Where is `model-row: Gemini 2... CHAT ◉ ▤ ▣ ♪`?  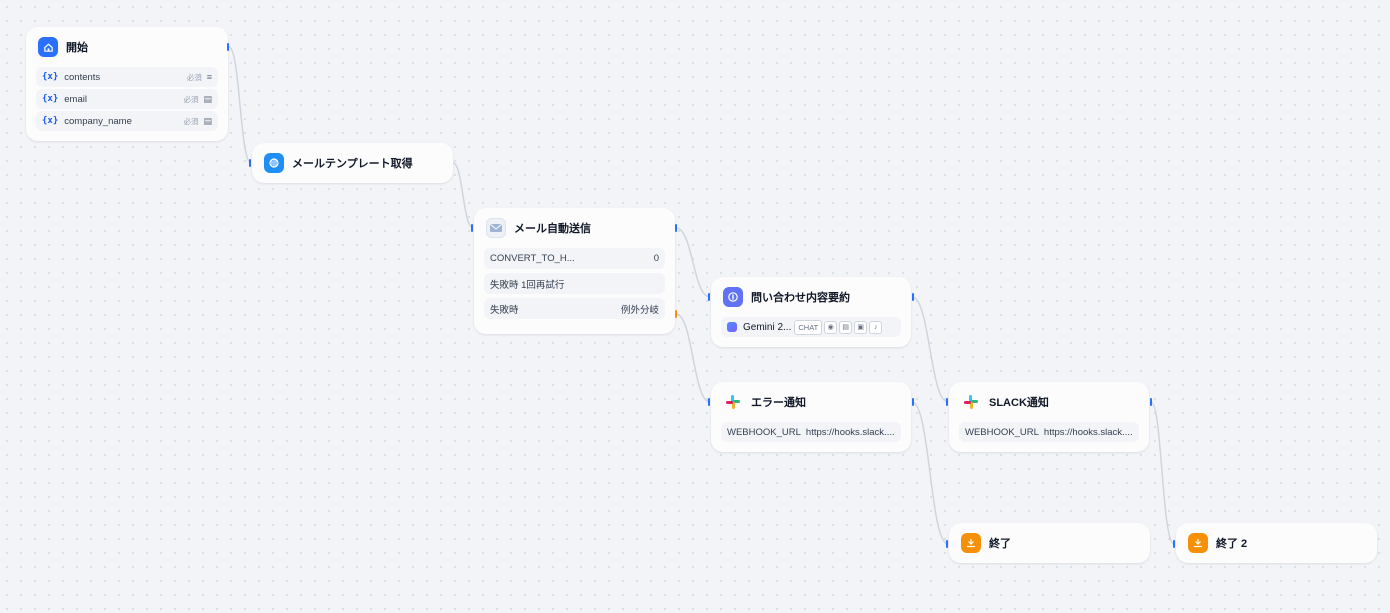 model-row: Gemini 2... CHAT ◉ ▤ ▣ ♪ is located at coordinates (811, 327).